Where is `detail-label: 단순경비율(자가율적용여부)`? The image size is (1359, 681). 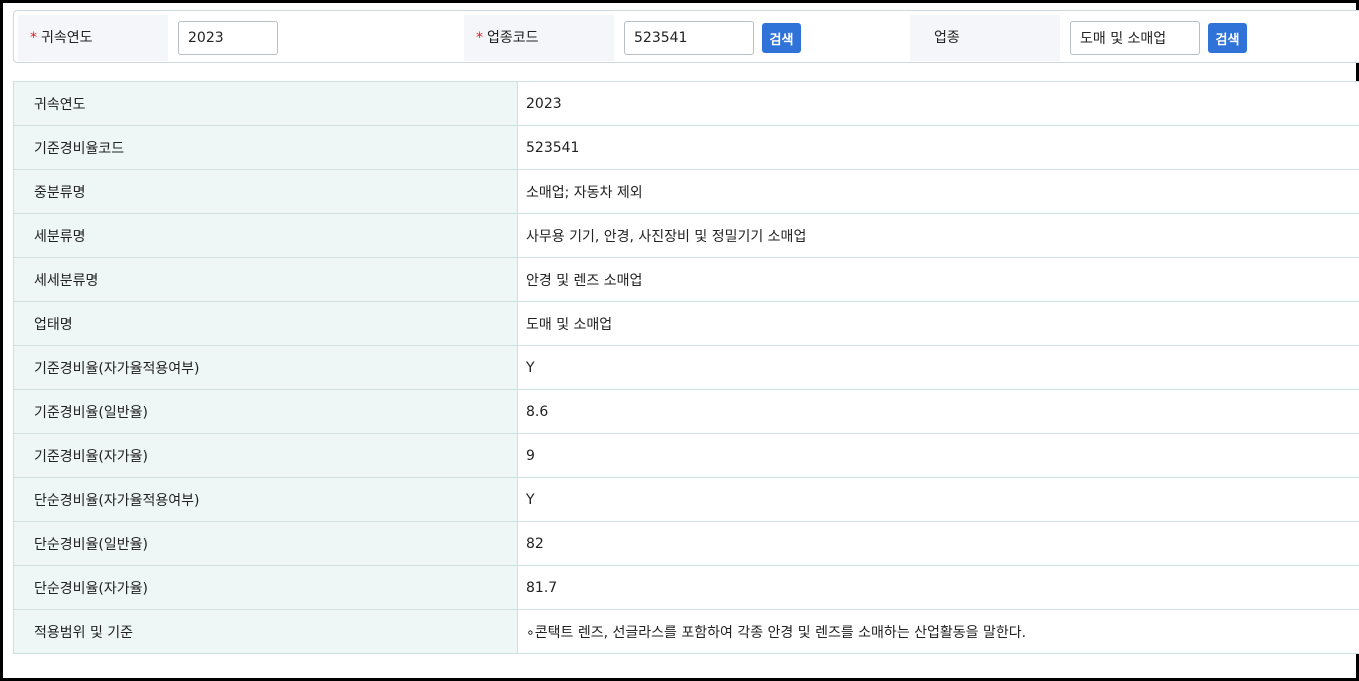
detail-label: 단순경비율(자가율적용여부) is located at coordinates (265, 499).